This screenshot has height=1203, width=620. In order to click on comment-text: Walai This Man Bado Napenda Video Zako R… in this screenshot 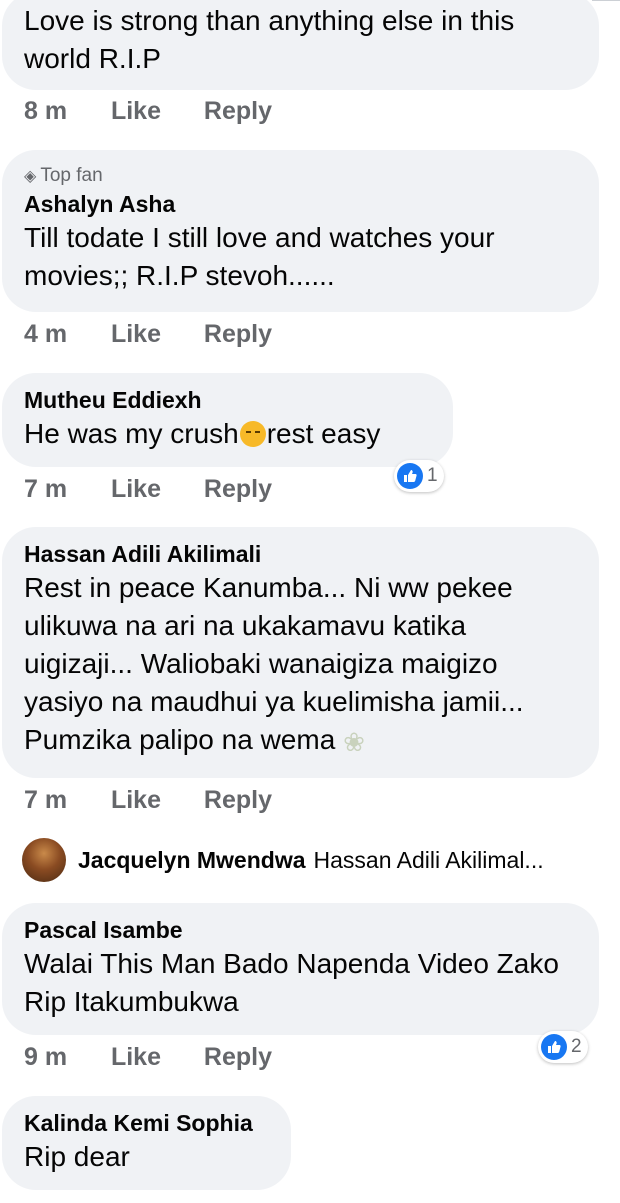, I will do `click(291, 982)`.